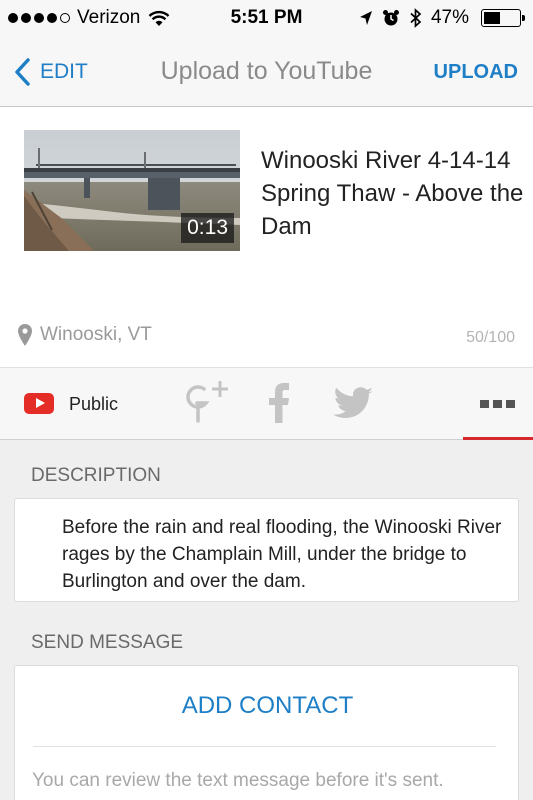  What do you see at coordinates (93, 404) in the screenshot?
I see `privacy-setting: Public` at bounding box center [93, 404].